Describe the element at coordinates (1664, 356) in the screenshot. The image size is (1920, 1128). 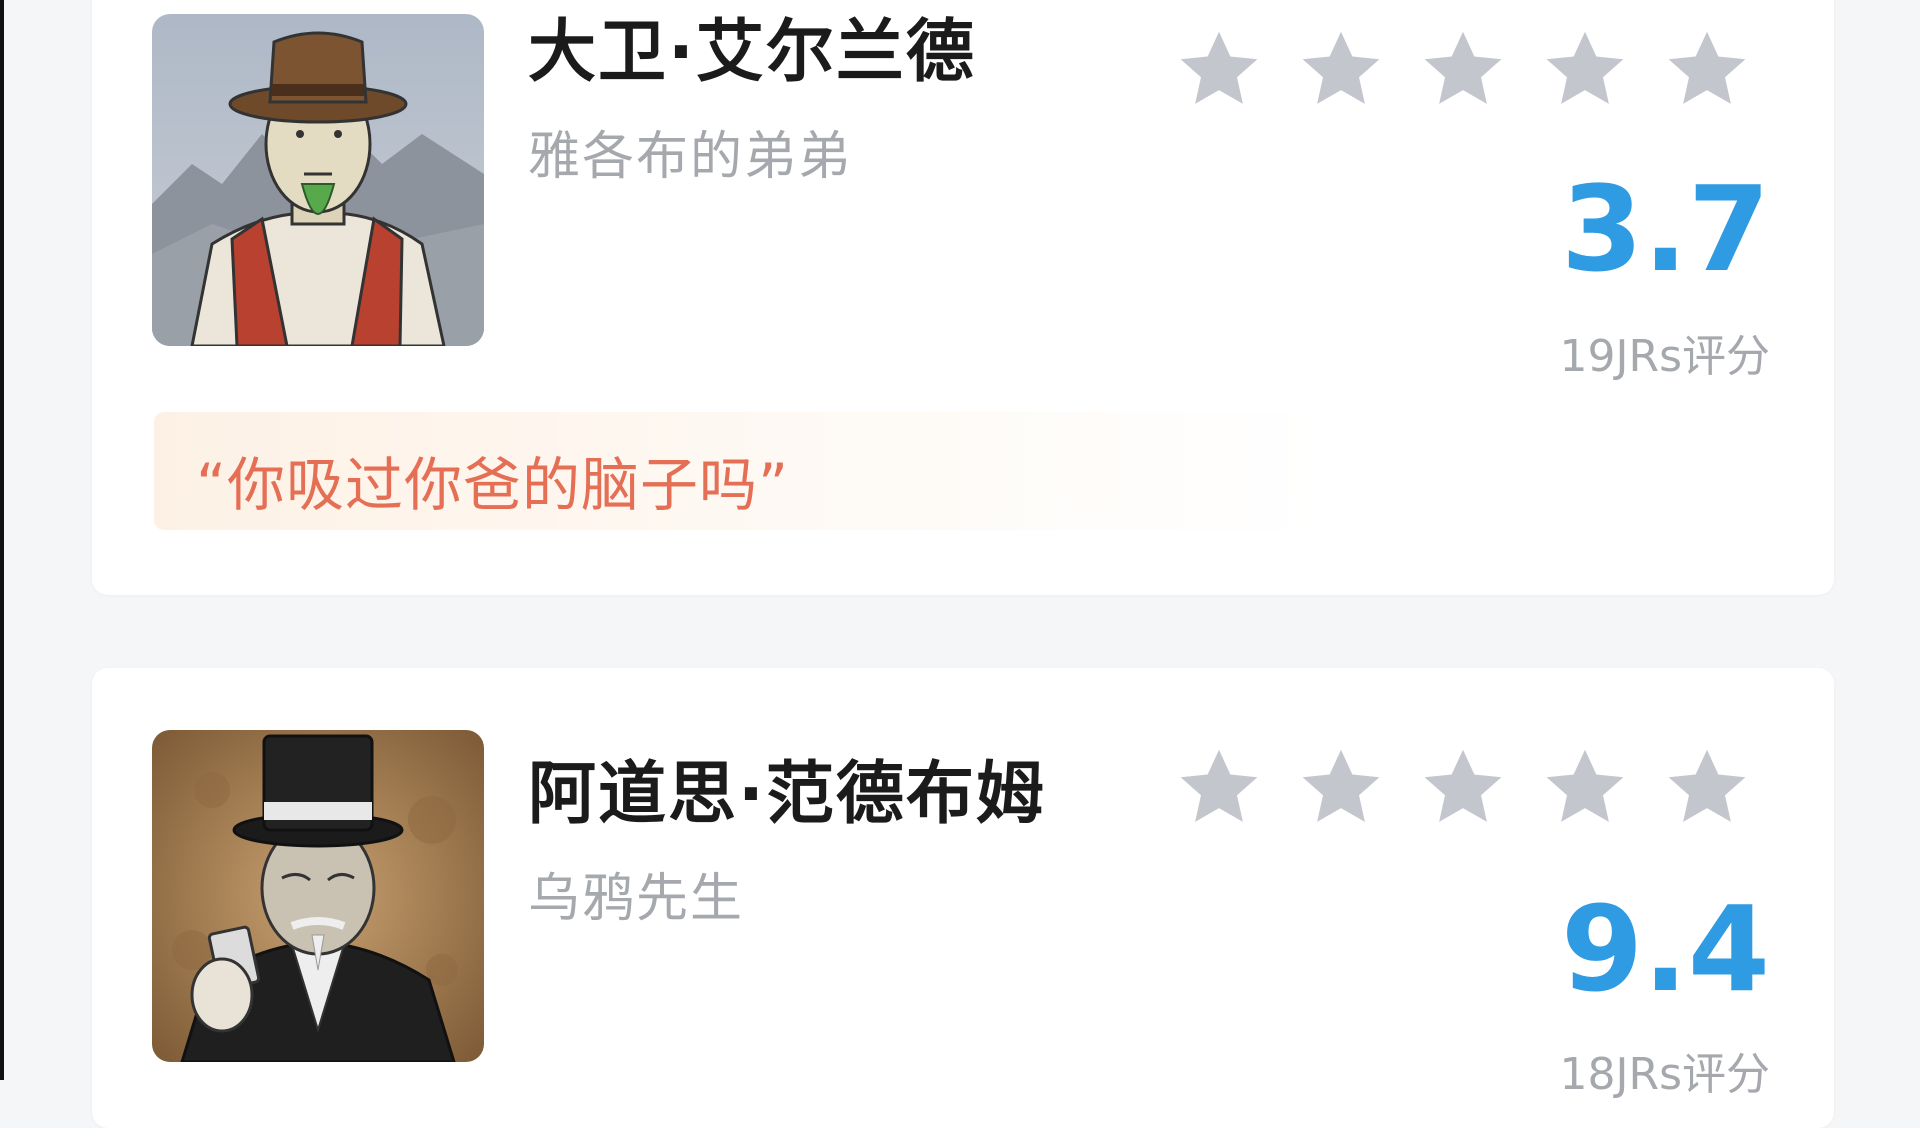
I see `rating-count: 19JRs评分` at that location.